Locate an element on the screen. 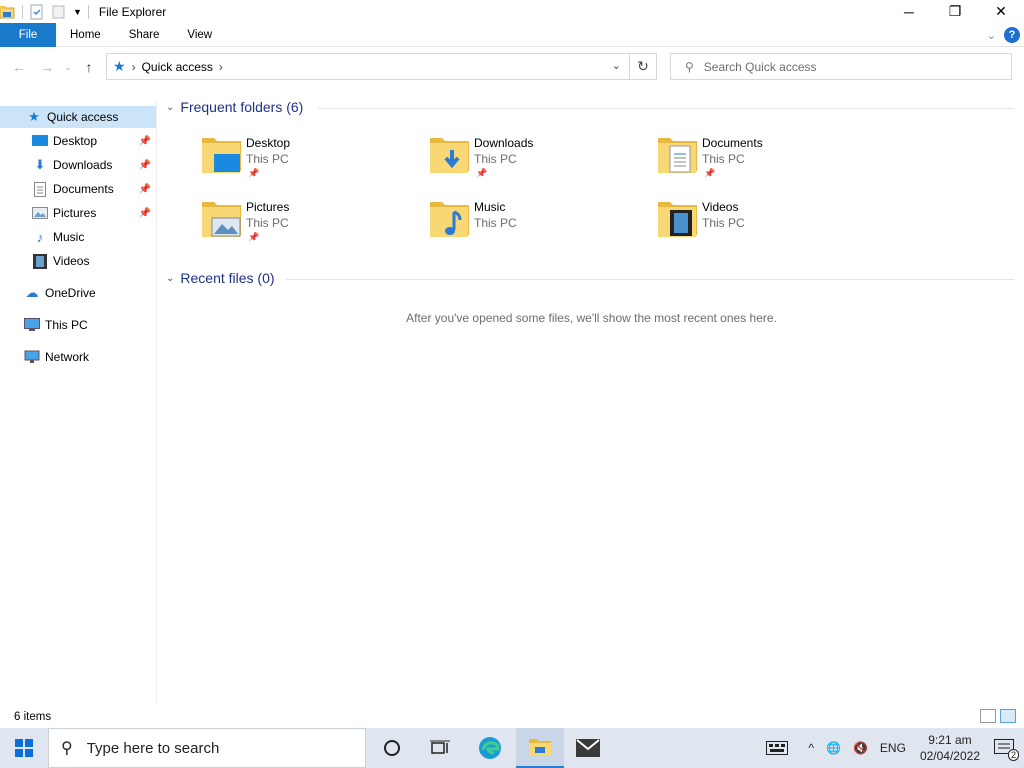  sidebar-item-label: OneDrive is located at coordinates (70, 293).